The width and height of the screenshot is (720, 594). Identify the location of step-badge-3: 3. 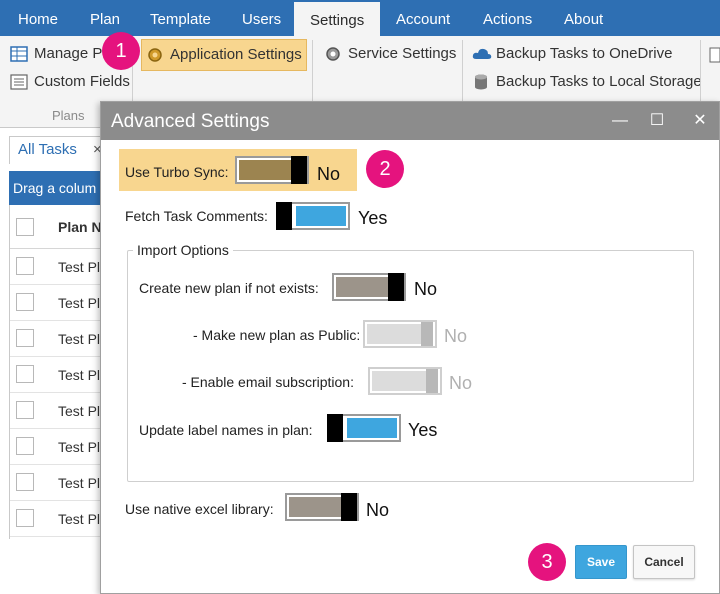
(547, 562).